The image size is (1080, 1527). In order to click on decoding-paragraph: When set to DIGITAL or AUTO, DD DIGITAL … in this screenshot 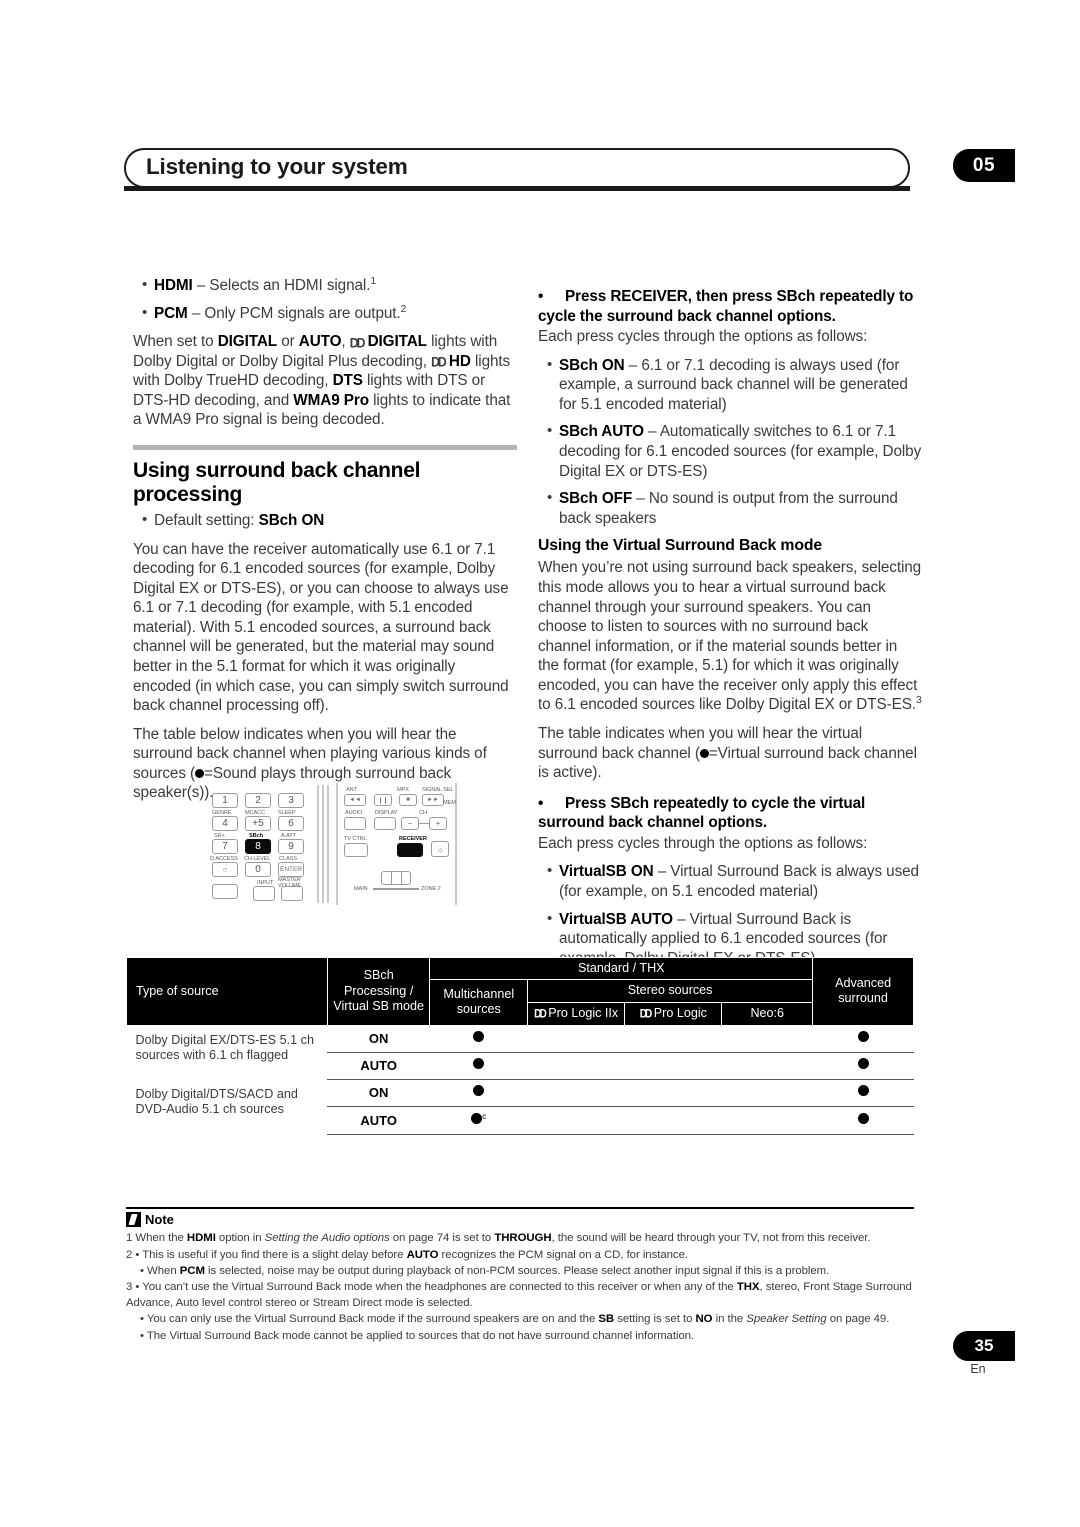, I will do `click(325, 381)`.